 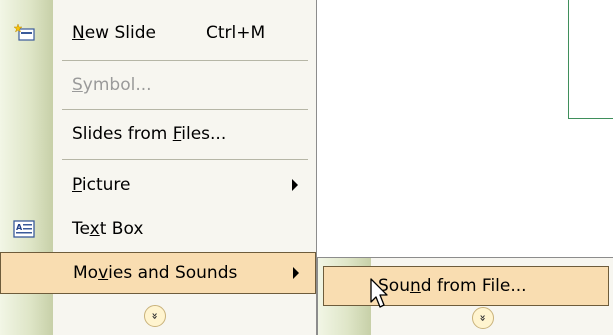 I want to click on new-slide-icon, so click(x=24, y=32).